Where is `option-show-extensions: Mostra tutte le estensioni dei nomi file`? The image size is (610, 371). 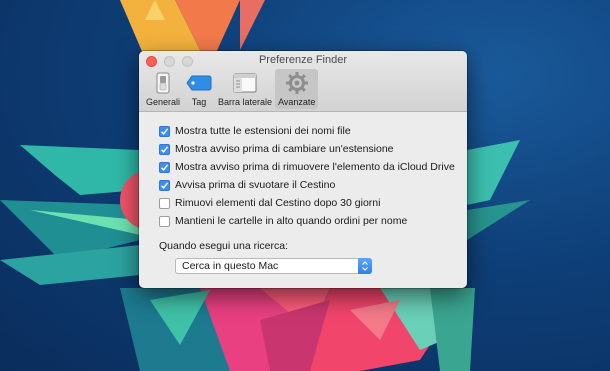
option-show-extensions: Mostra tutte le estensioni dei nomi file is located at coordinates (255, 131).